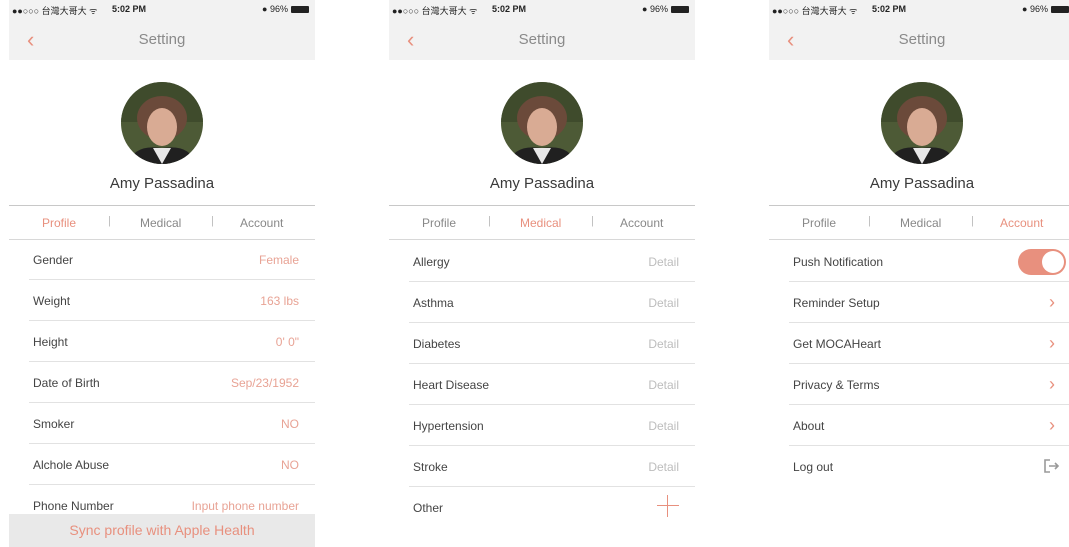 This screenshot has height=547, width=1069. What do you see at coordinates (552, 302) in the screenshot?
I see `asthma-row: Asthma Detail` at bounding box center [552, 302].